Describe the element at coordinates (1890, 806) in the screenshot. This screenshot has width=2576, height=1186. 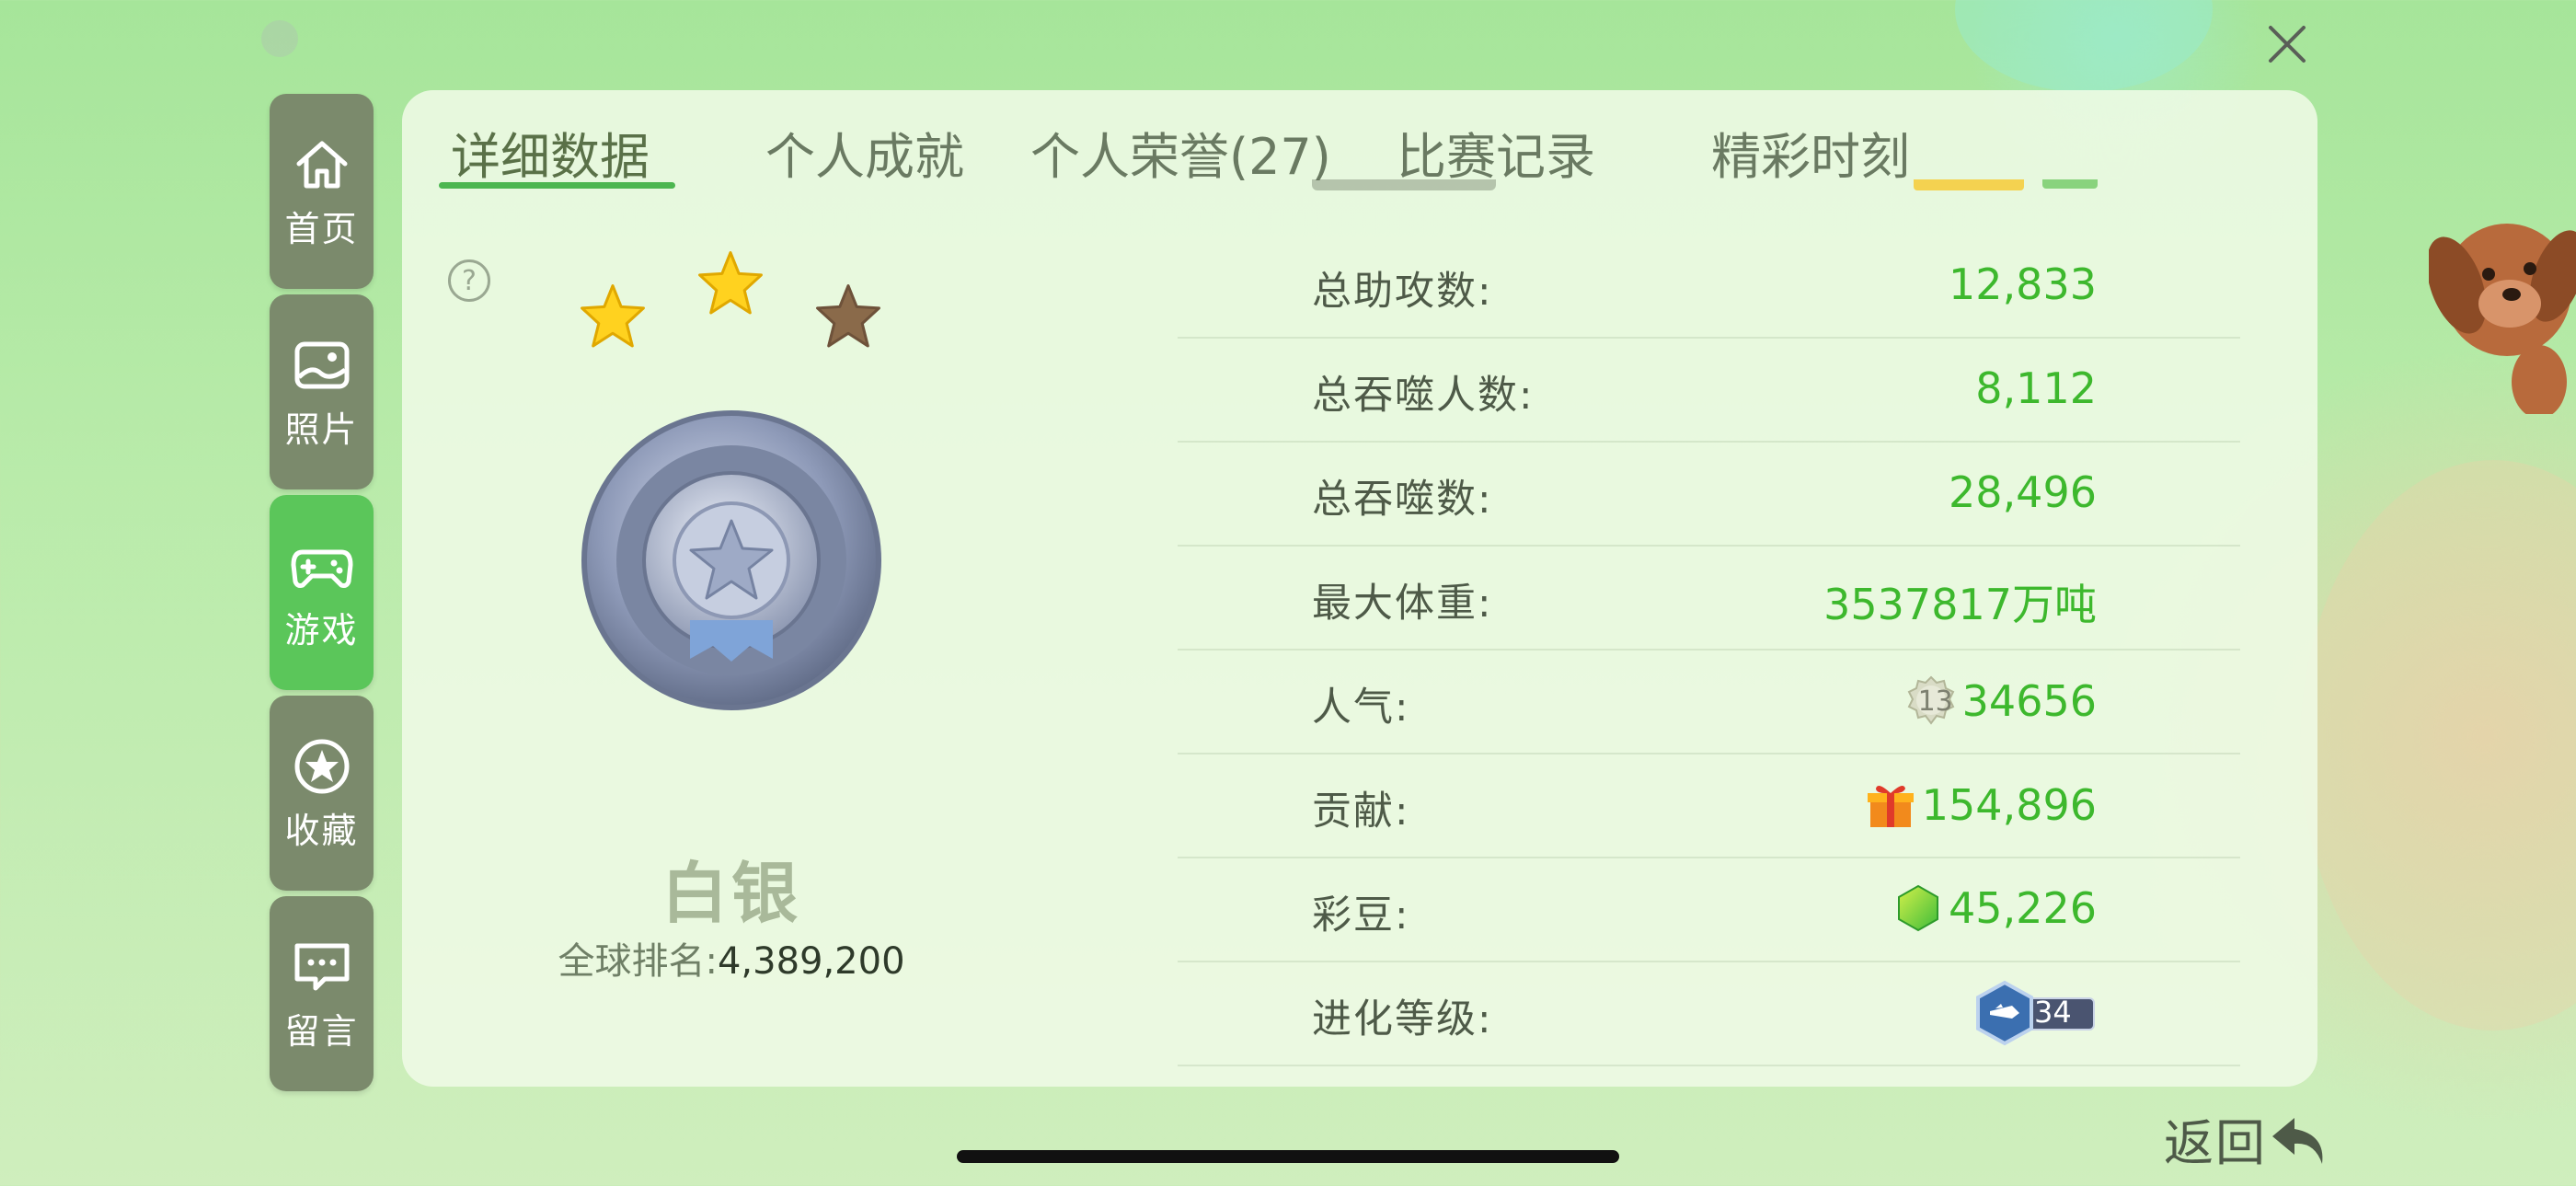
I see `gift-icon` at that location.